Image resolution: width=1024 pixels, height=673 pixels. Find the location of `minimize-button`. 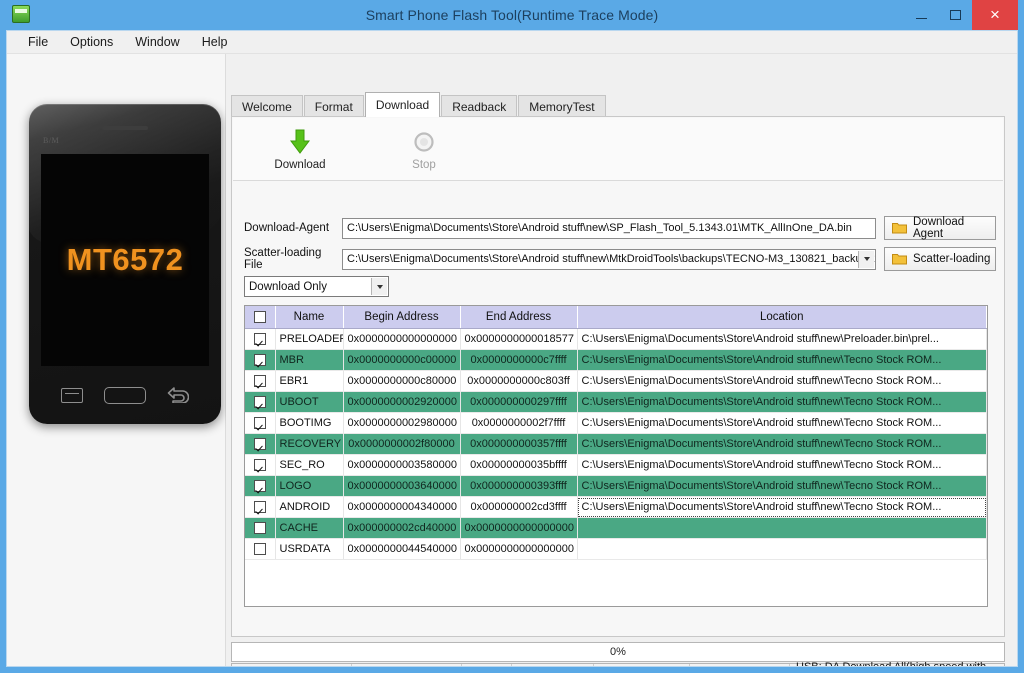

minimize-button is located at coordinates (921, 15).